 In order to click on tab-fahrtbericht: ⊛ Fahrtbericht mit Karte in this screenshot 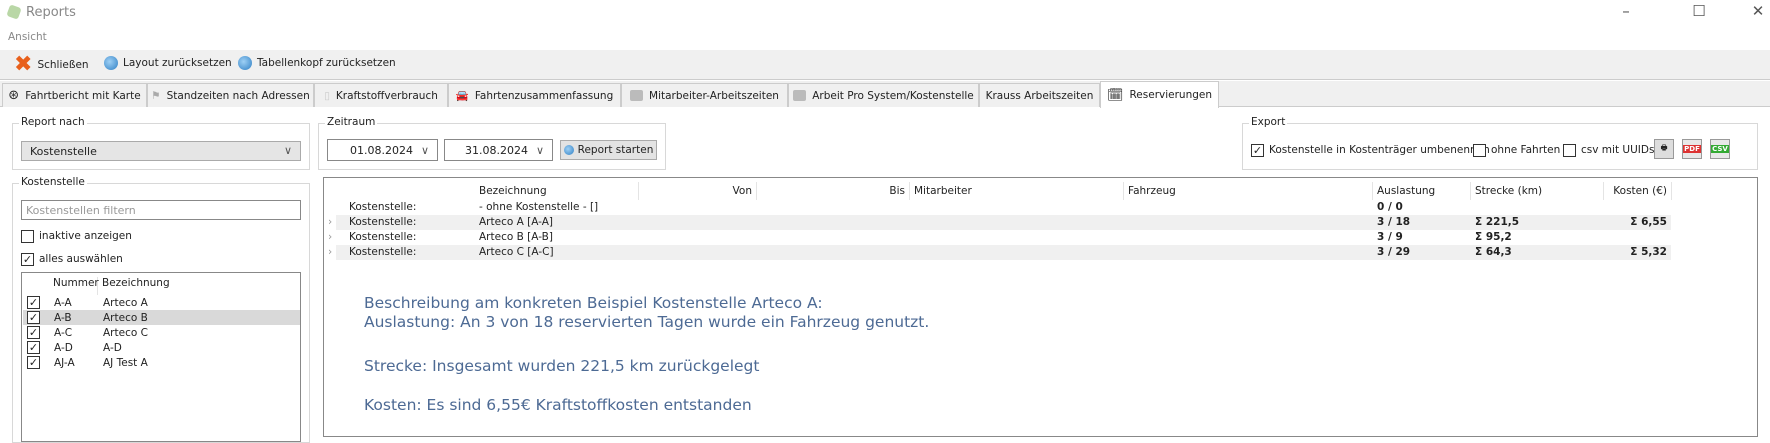, I will do `click(74, 95)`.